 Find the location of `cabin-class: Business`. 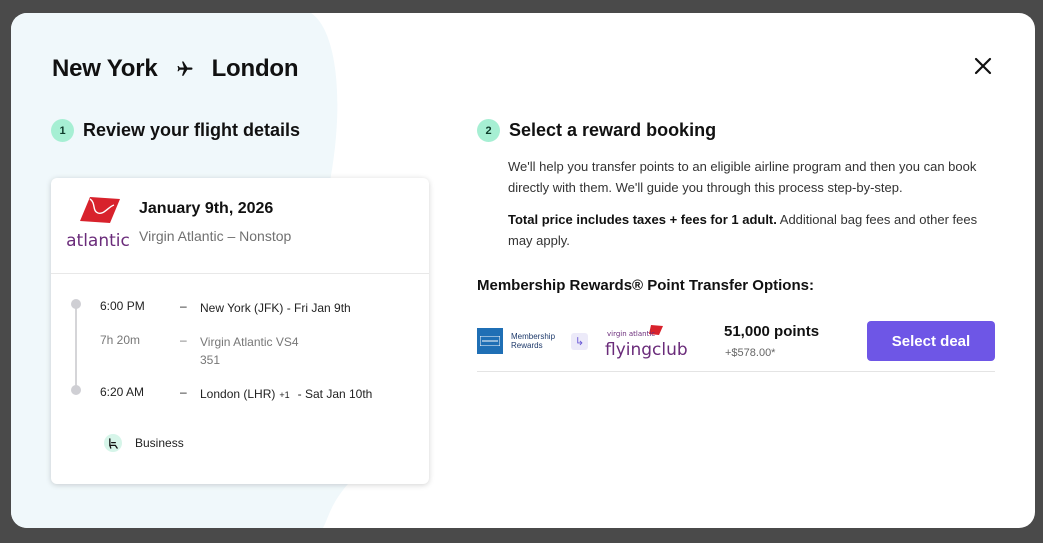

cabin-class: Business is located at coordinates (144, 443).